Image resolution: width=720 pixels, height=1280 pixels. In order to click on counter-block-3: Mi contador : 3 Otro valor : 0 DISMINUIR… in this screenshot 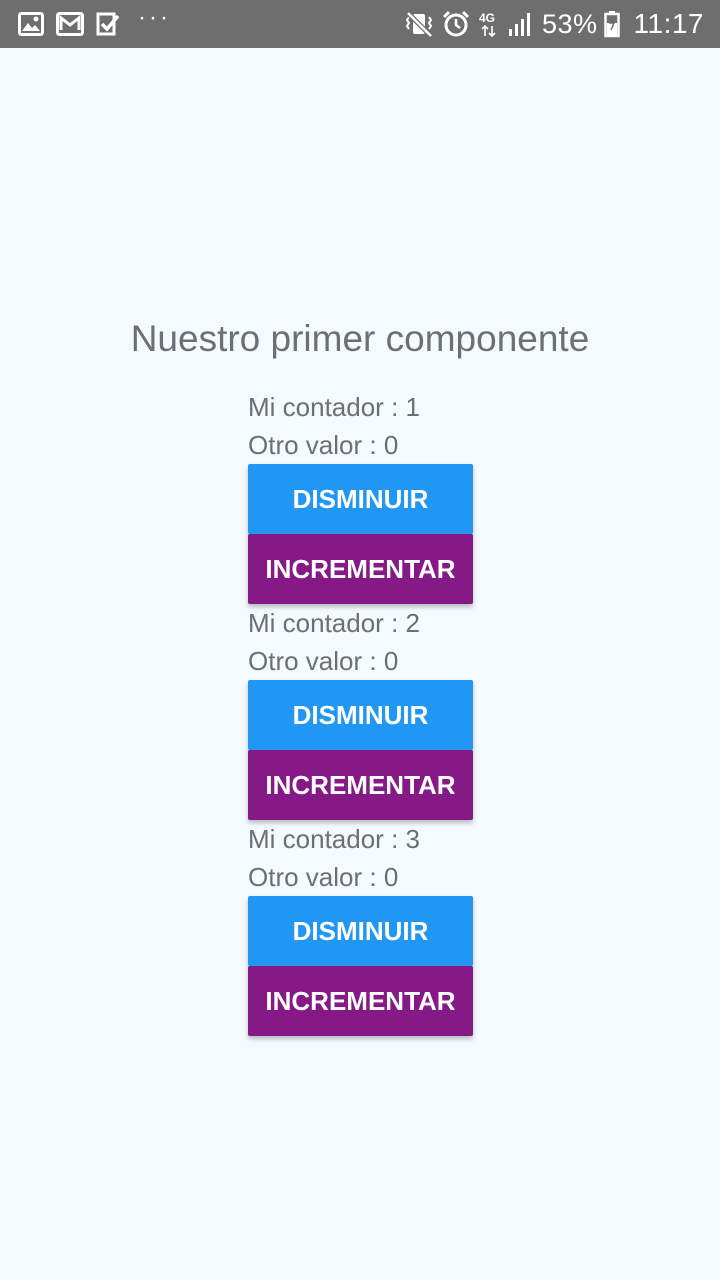, I will do `click(361, 928)`.